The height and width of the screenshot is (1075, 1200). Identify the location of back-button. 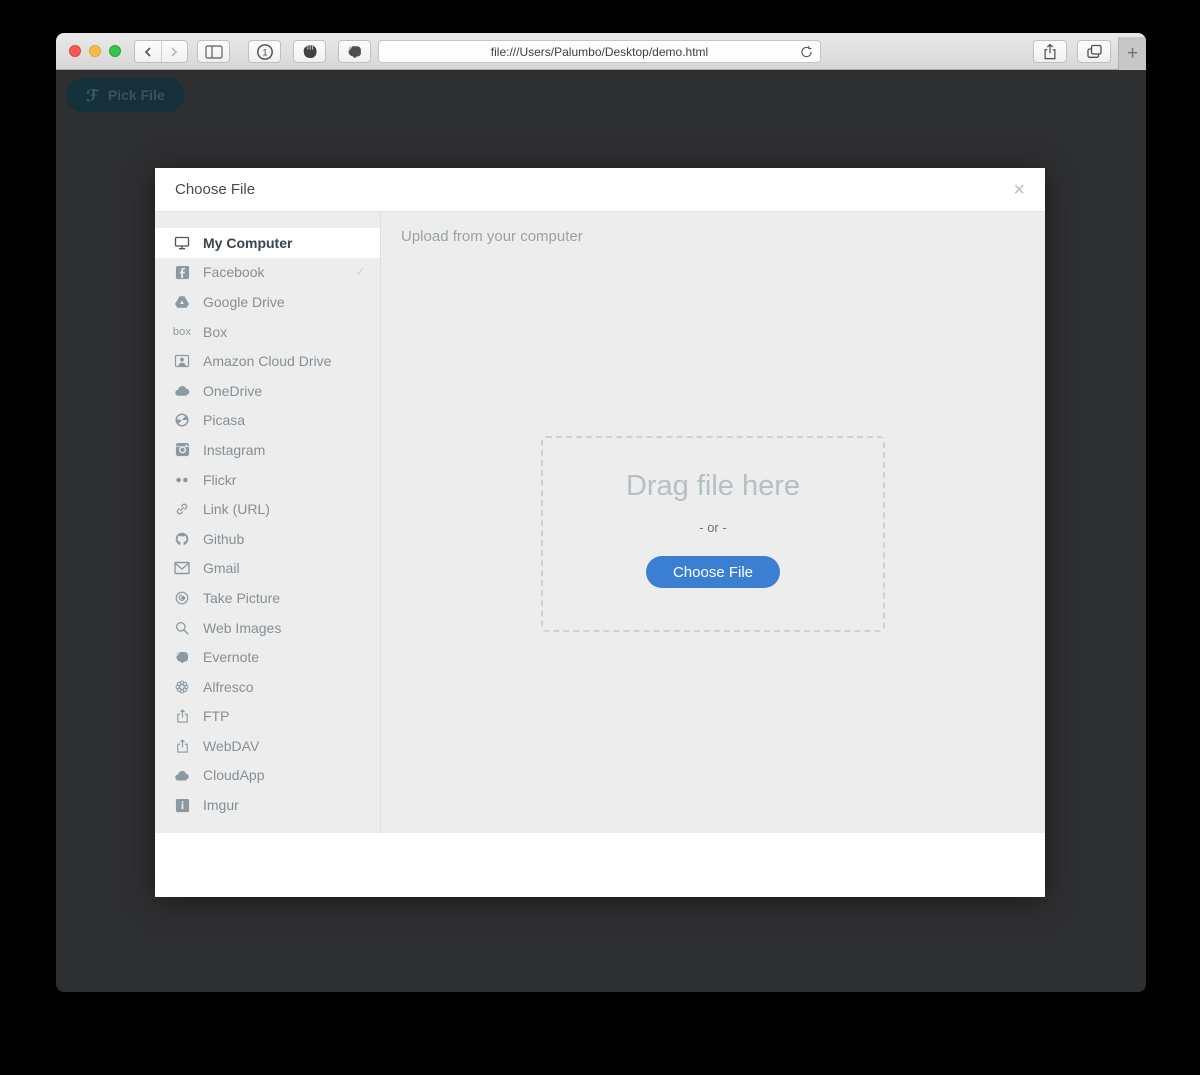
(148, 51).